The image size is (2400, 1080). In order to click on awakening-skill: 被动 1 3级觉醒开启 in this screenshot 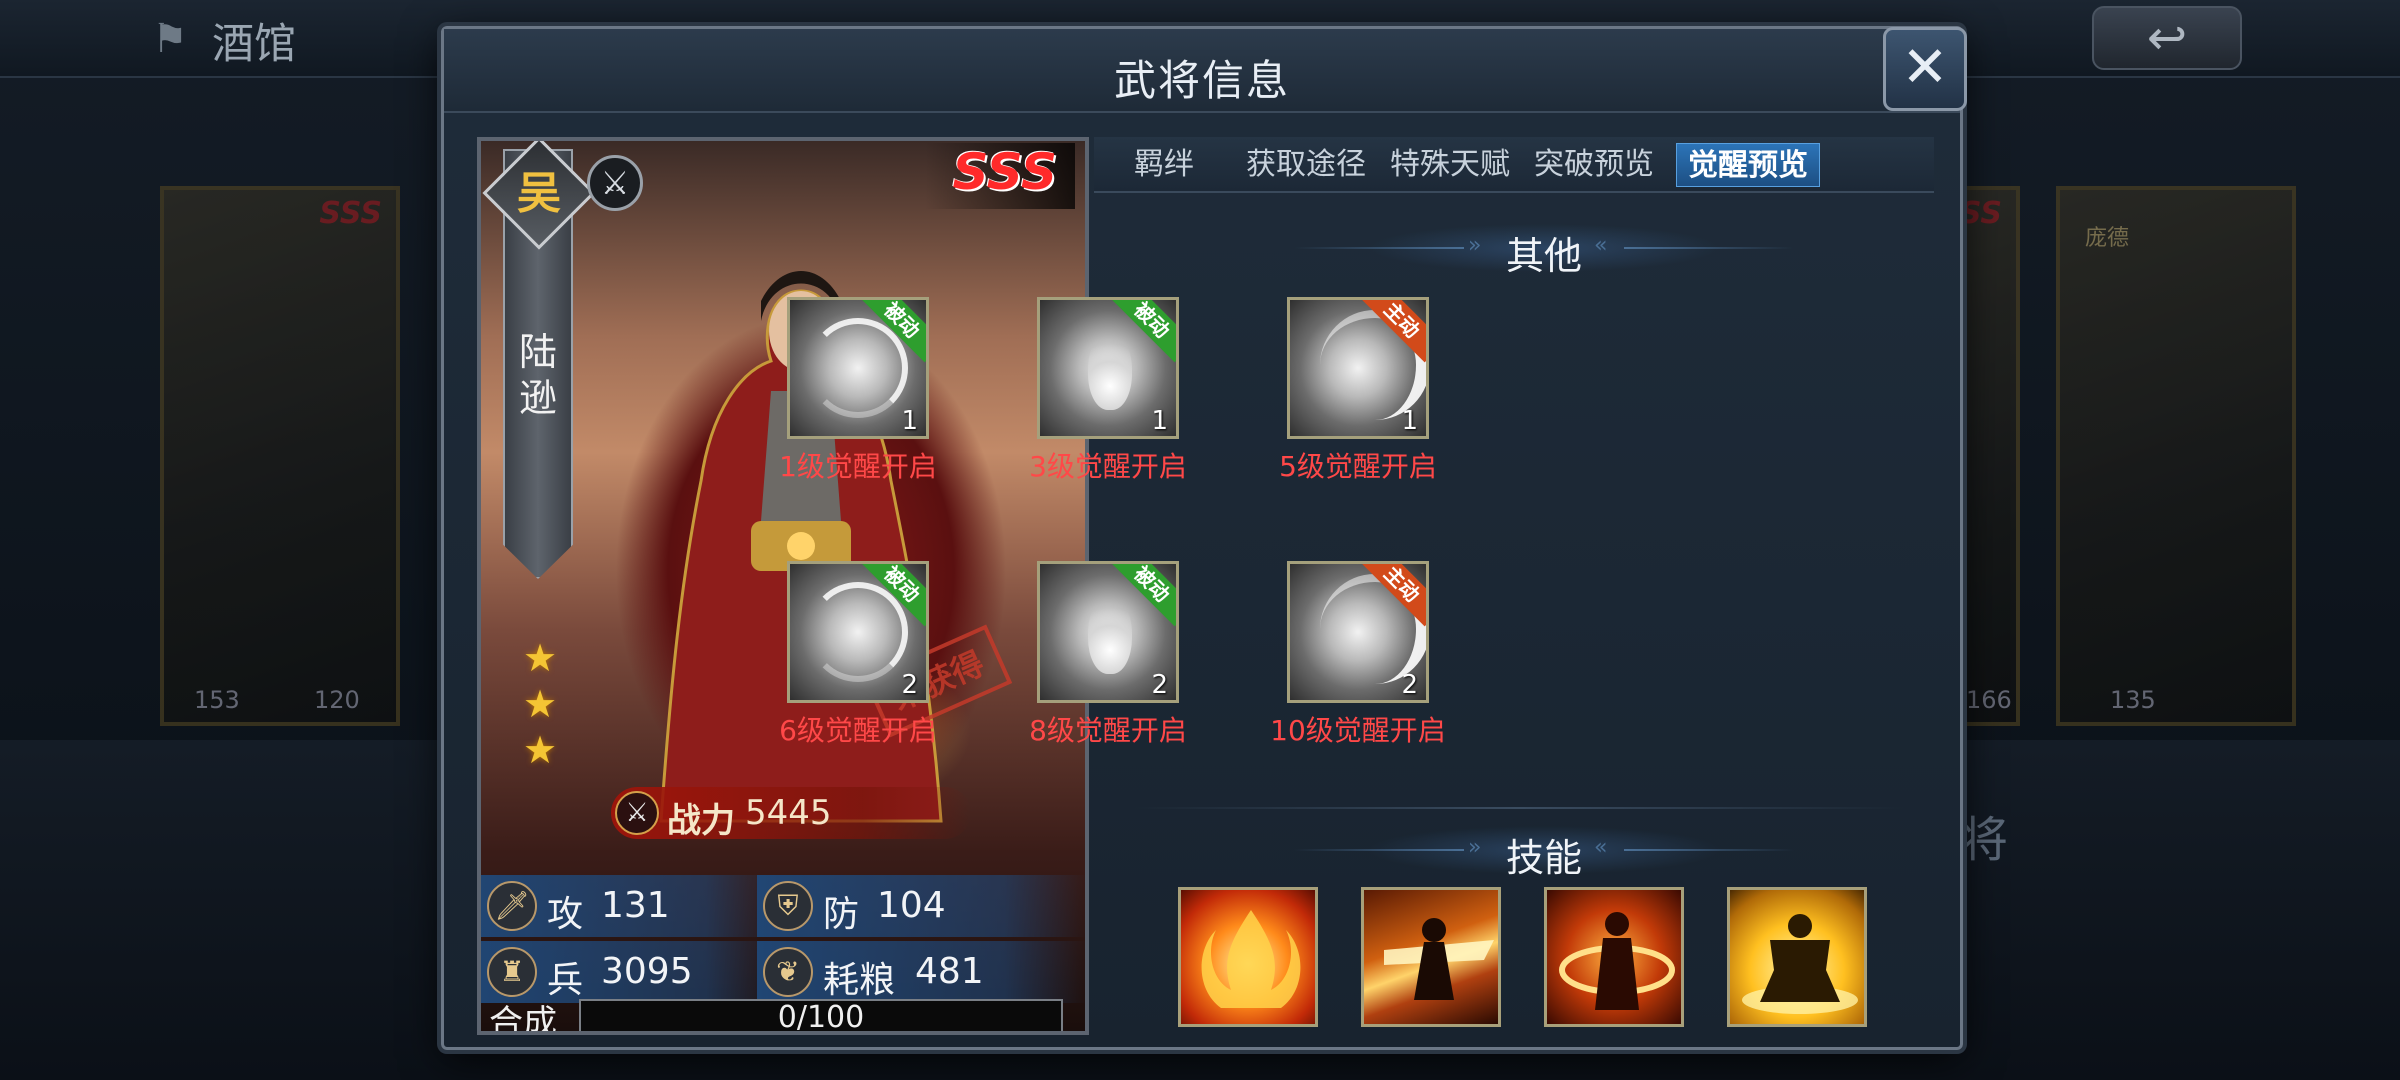, I will do `click(1122, 392)`.